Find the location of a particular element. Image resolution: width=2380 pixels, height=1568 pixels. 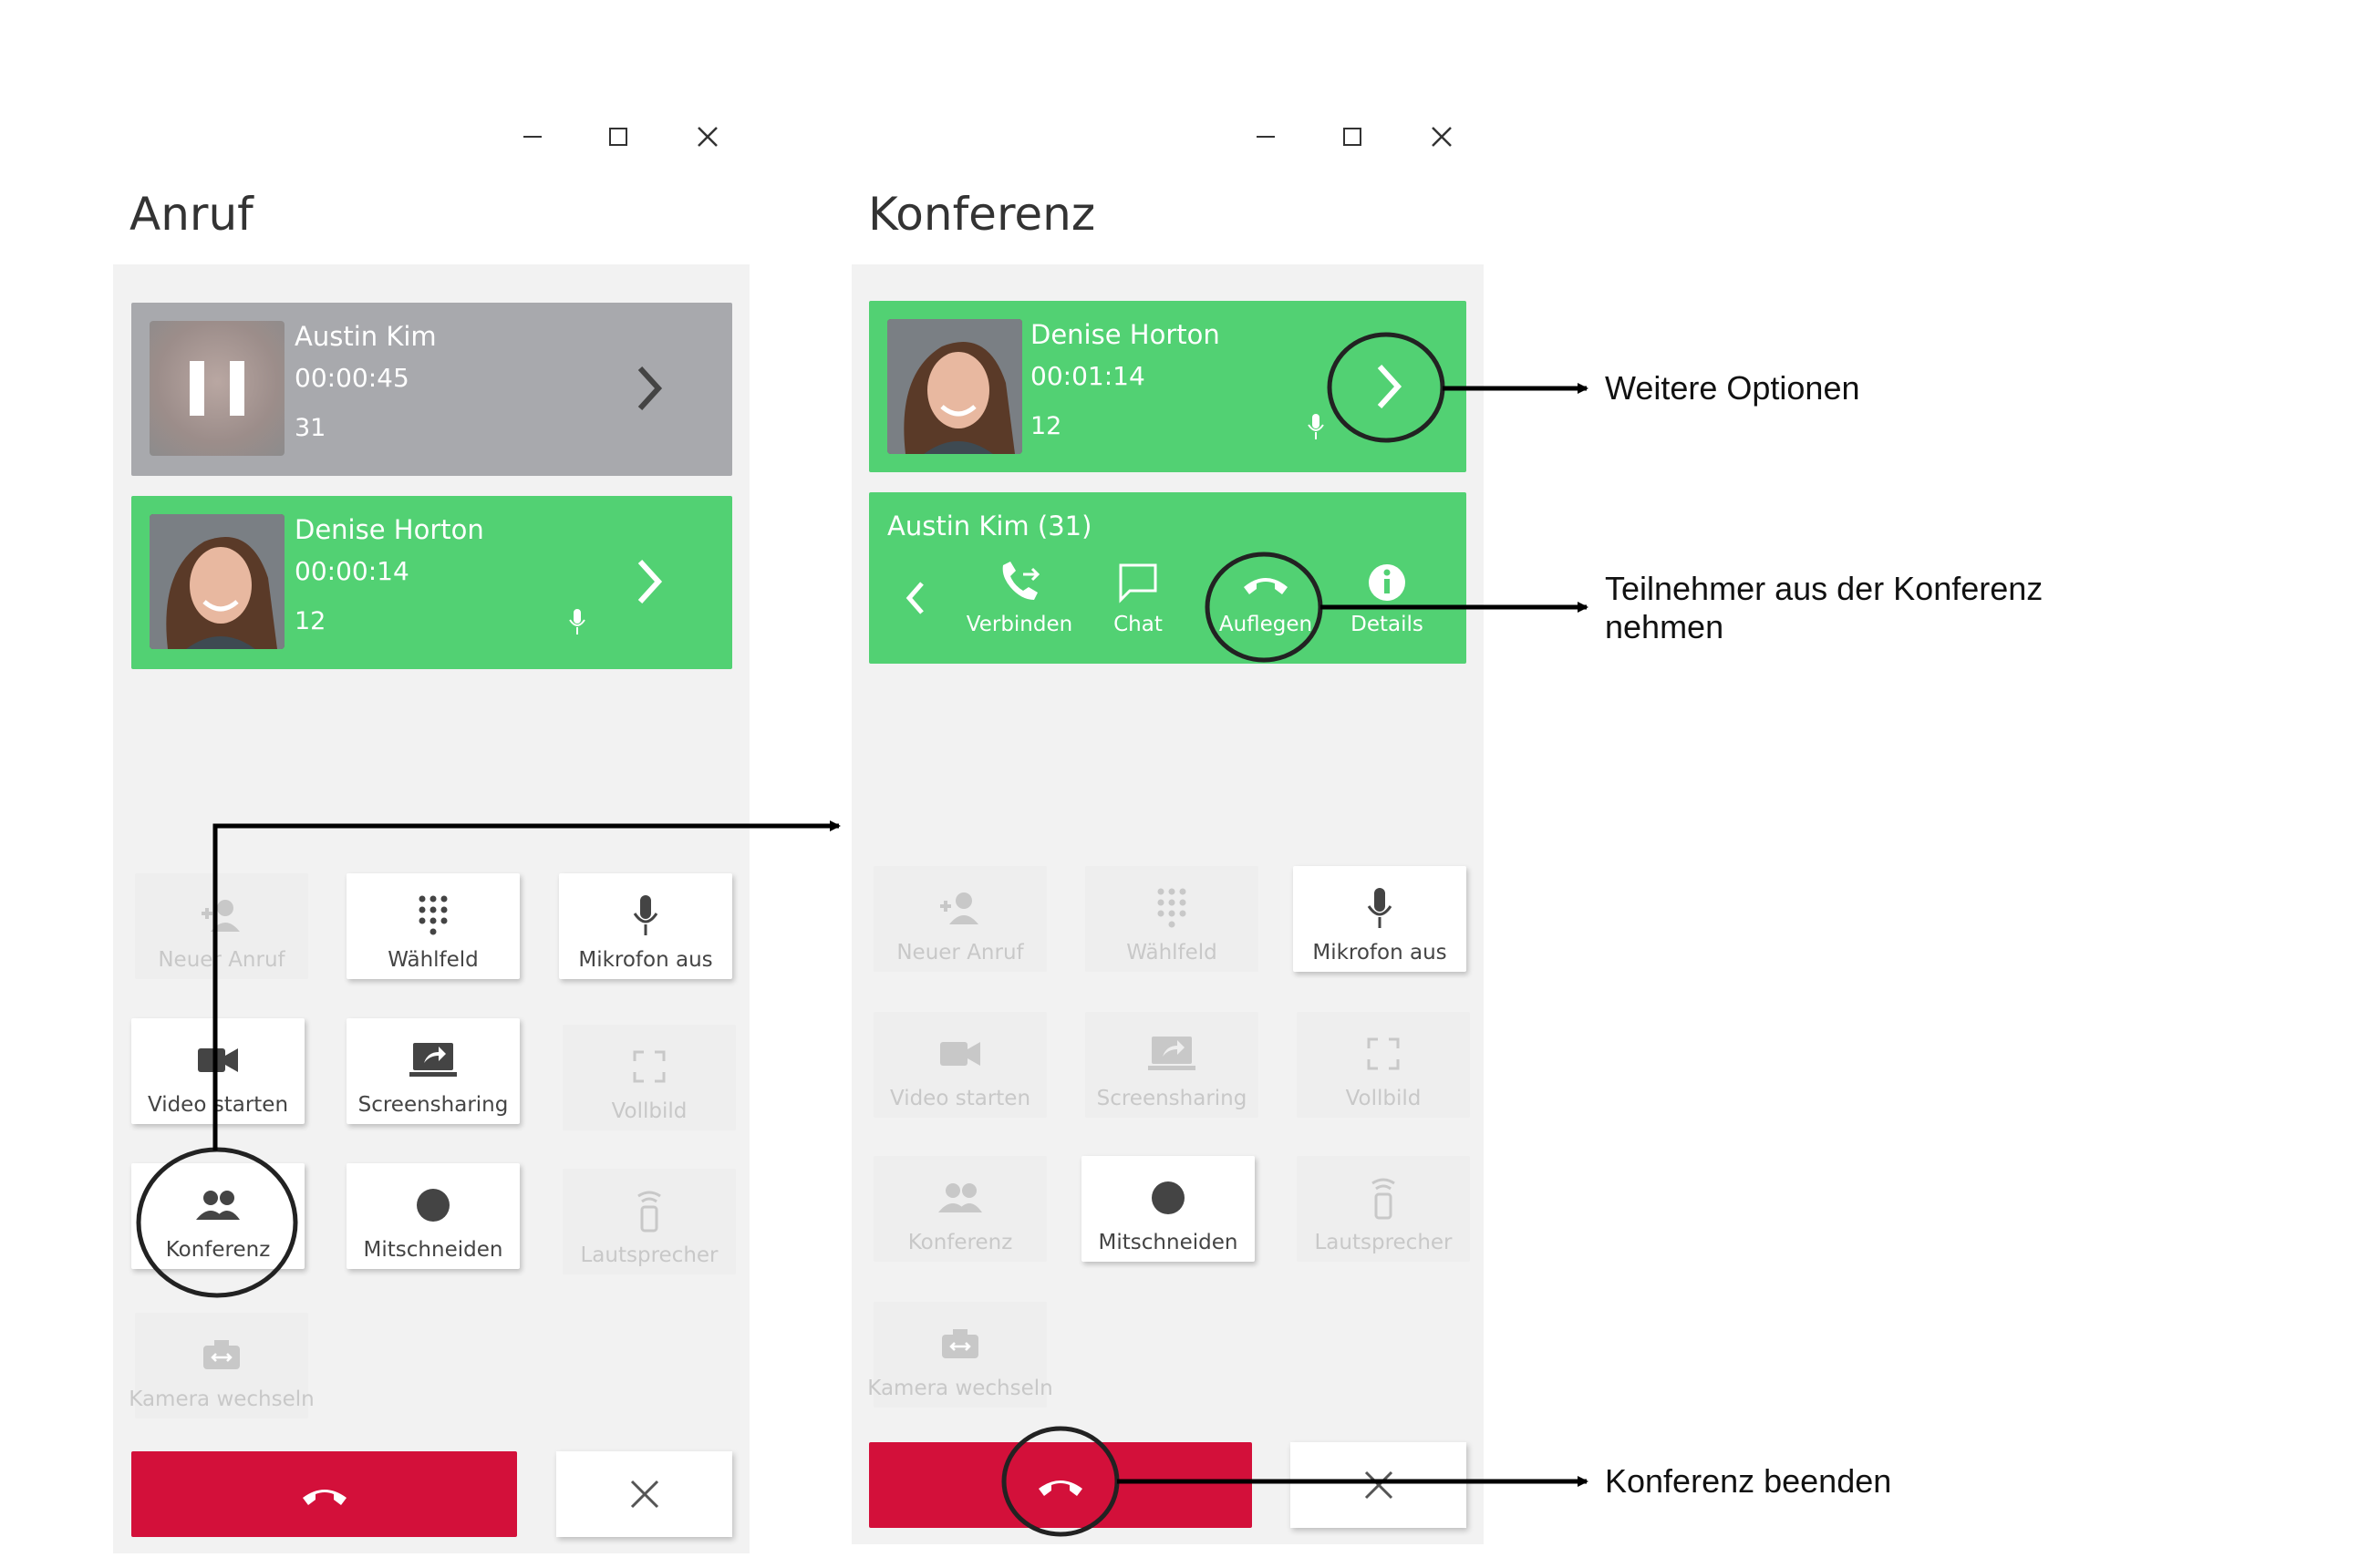

page-title: Konferenz is located at coordinates (982, 214).